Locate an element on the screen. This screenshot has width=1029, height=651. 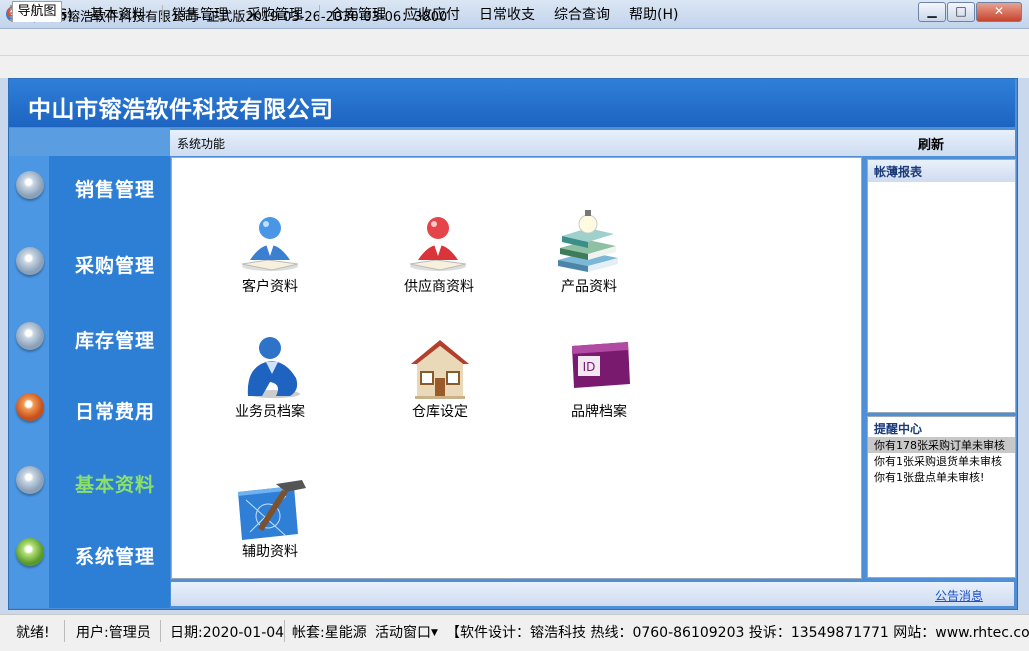
supplier-icon is located at coordinates (438, 242).